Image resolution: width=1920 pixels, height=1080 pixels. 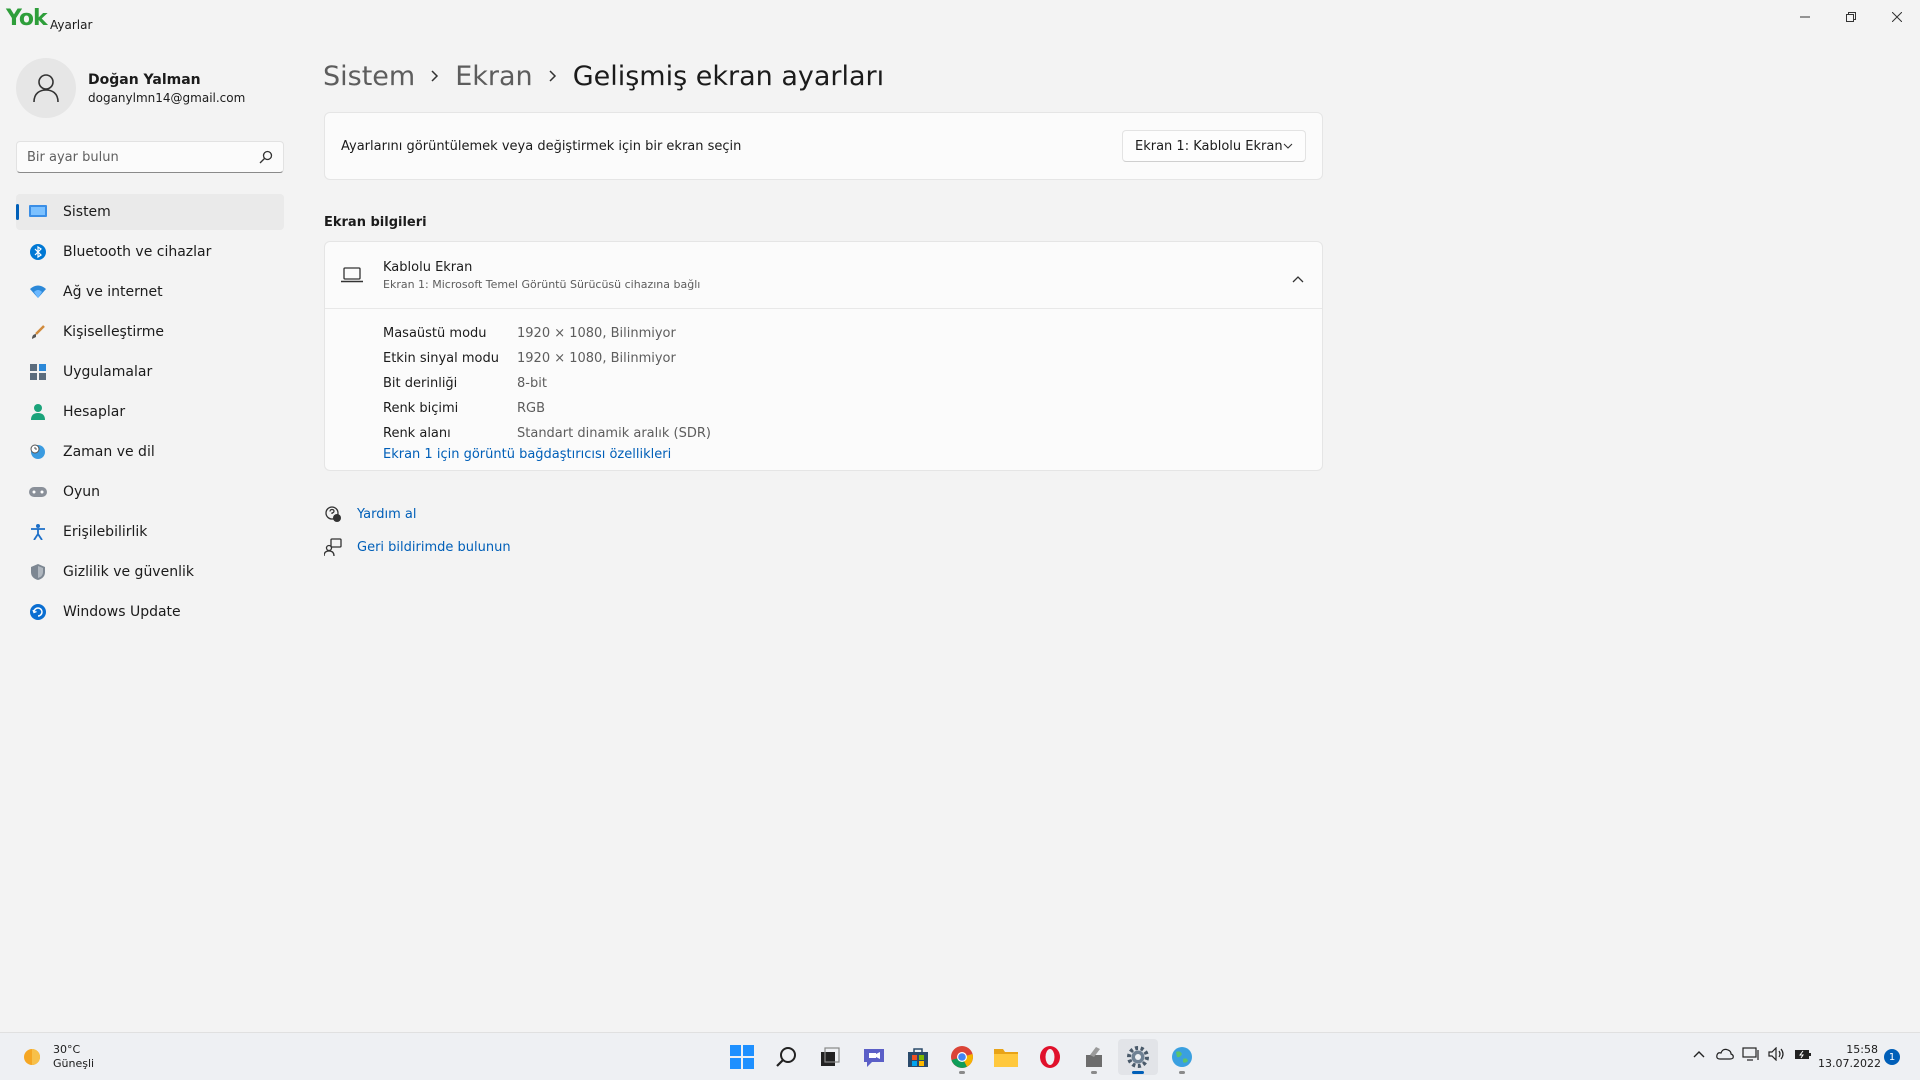 I want to click on gear-icon, so click(x=1138, y=1057).